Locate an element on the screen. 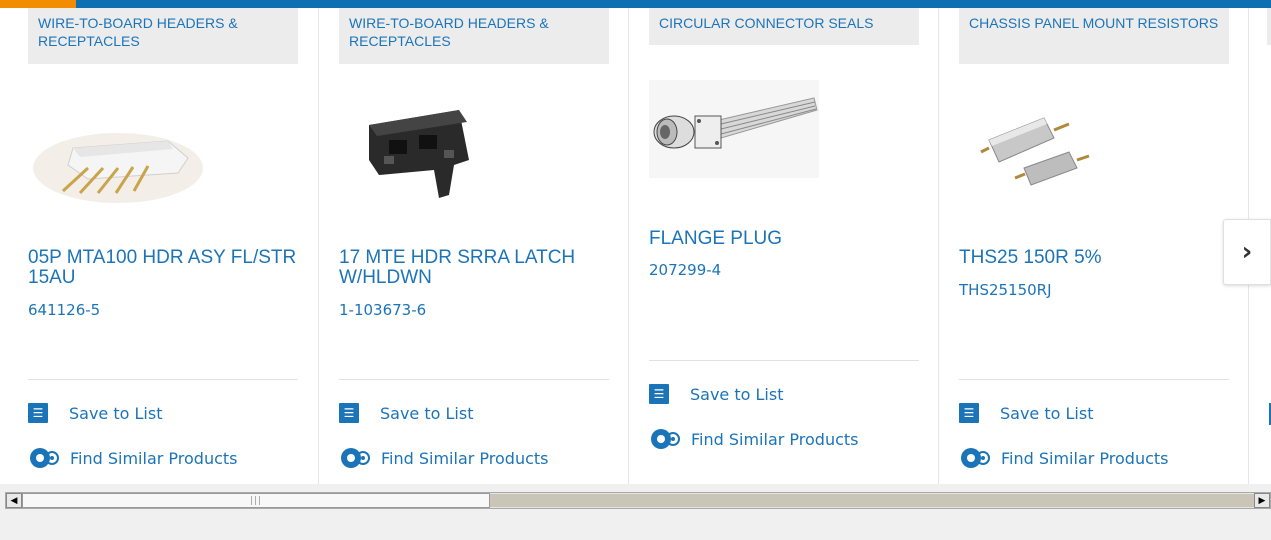 The height and width of the screenshot is (540, 1271). chevron-right-icon: › is located at coordinates (1247, 252).